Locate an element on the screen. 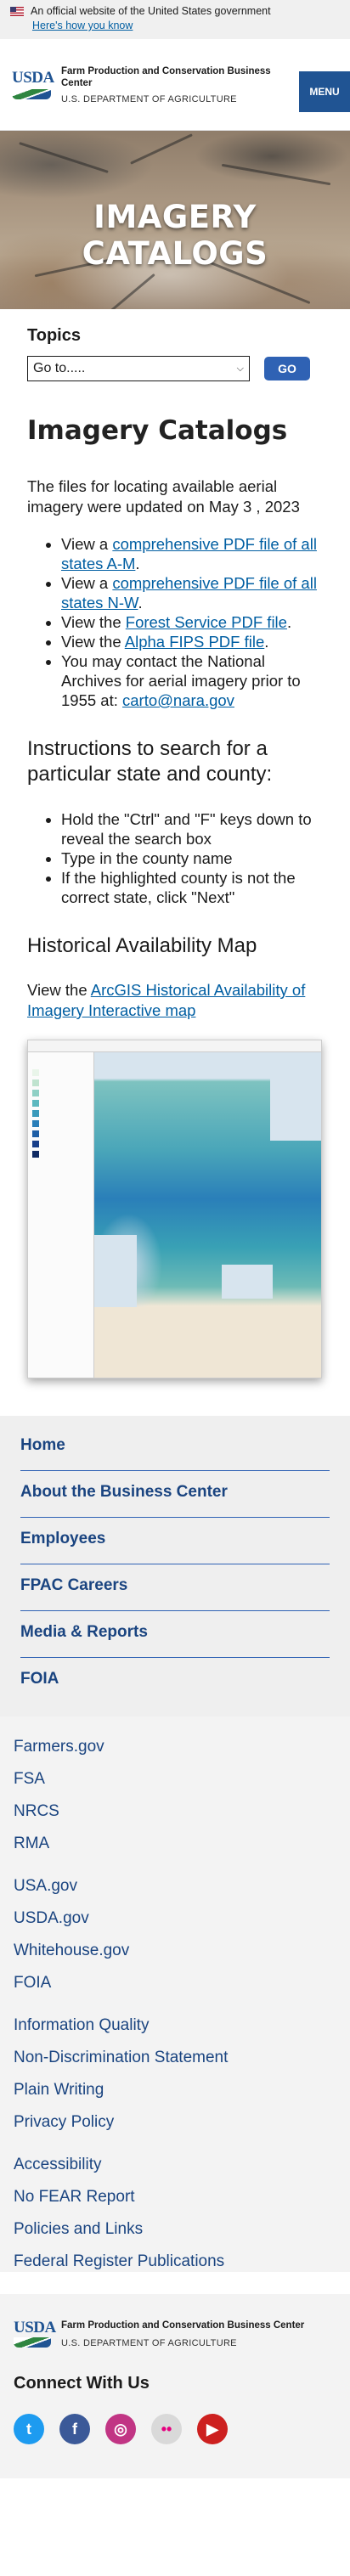 This screenshot has height=2576, width=350. footer-nav-employees: Employees is located at coordinates (175, 1541).